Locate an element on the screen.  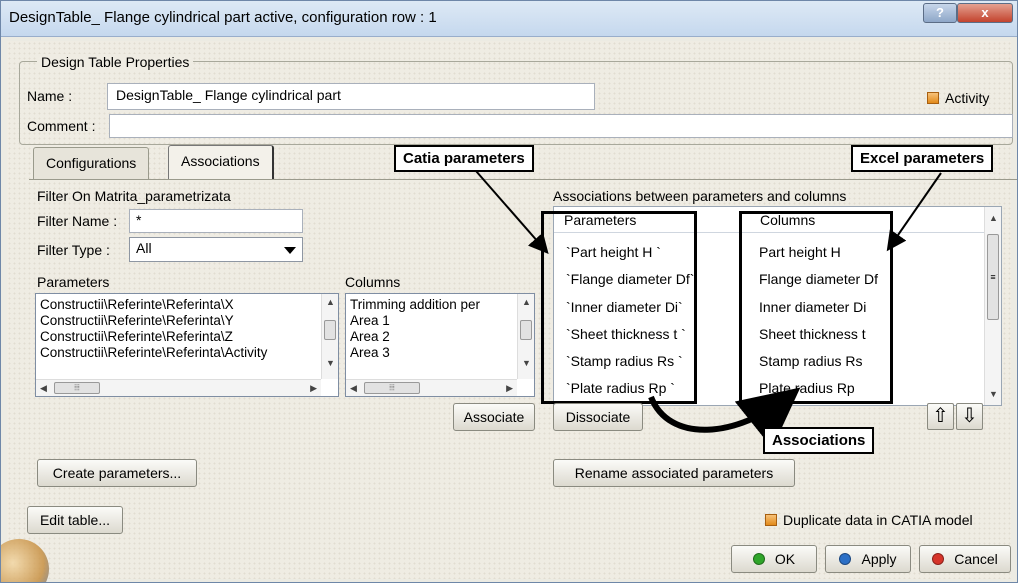
apply-label: Apply is located at coordinates (879, 559).